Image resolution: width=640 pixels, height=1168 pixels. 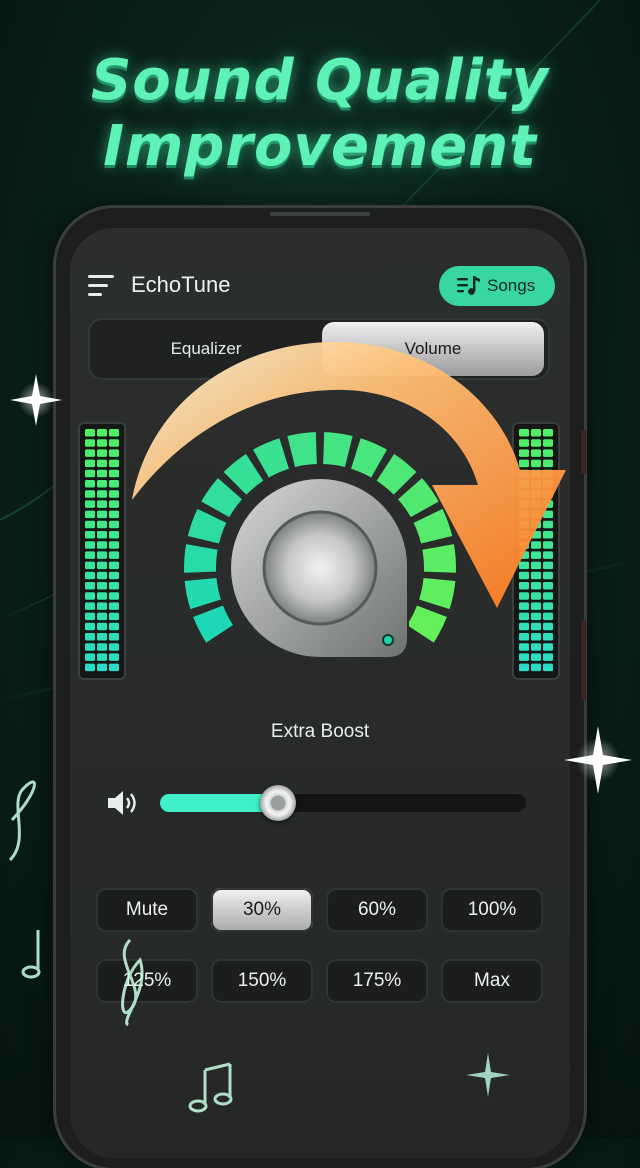 I want to click on knob-indicator-dot, so click(x=388, y=640).